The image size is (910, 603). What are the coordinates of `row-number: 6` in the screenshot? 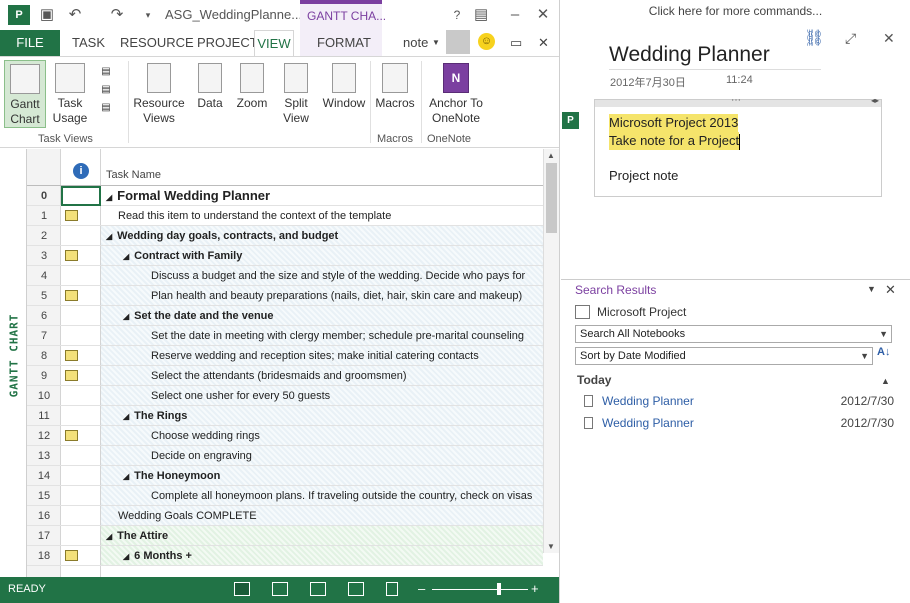 It's located at (44, 316).